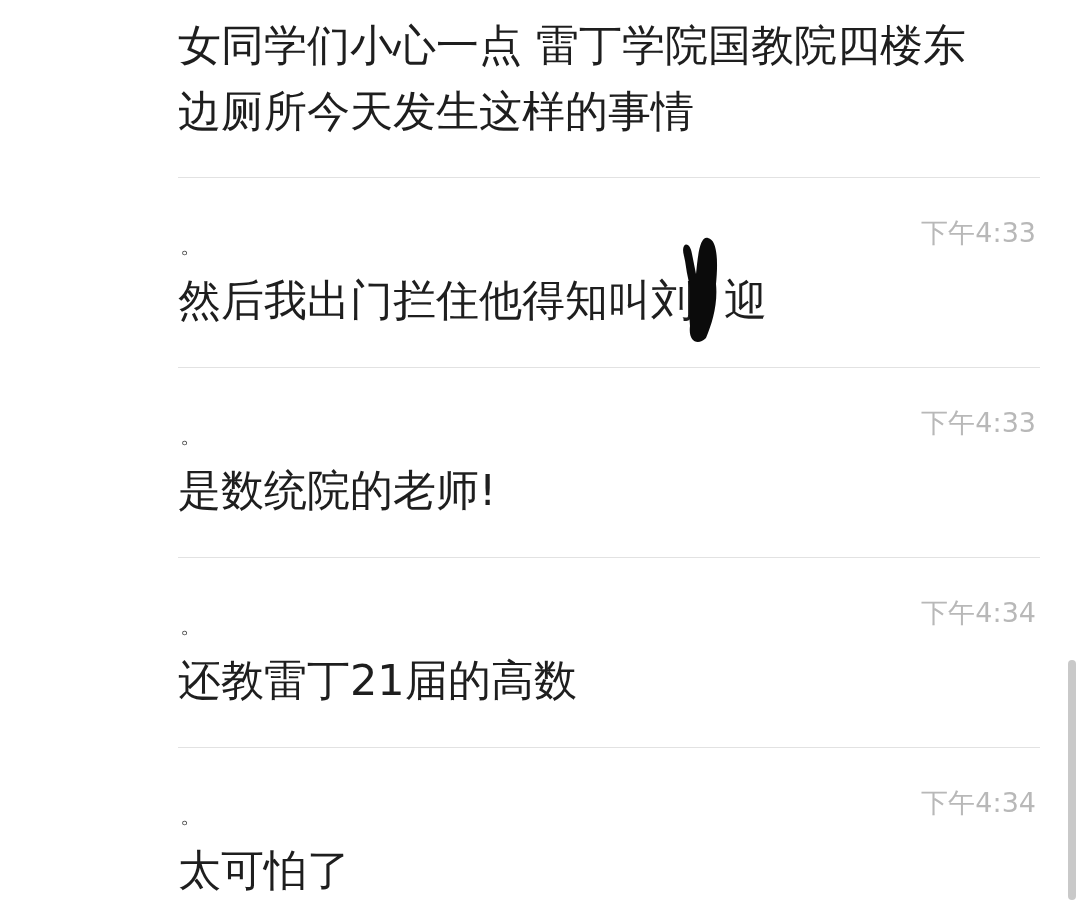 This screenshot has height=902, width=1080. What do you see at coordinates (377, 680) in the screenshot?
I see `message-text: 还教雷丁21届的高数` at bounding box center [377, 680].